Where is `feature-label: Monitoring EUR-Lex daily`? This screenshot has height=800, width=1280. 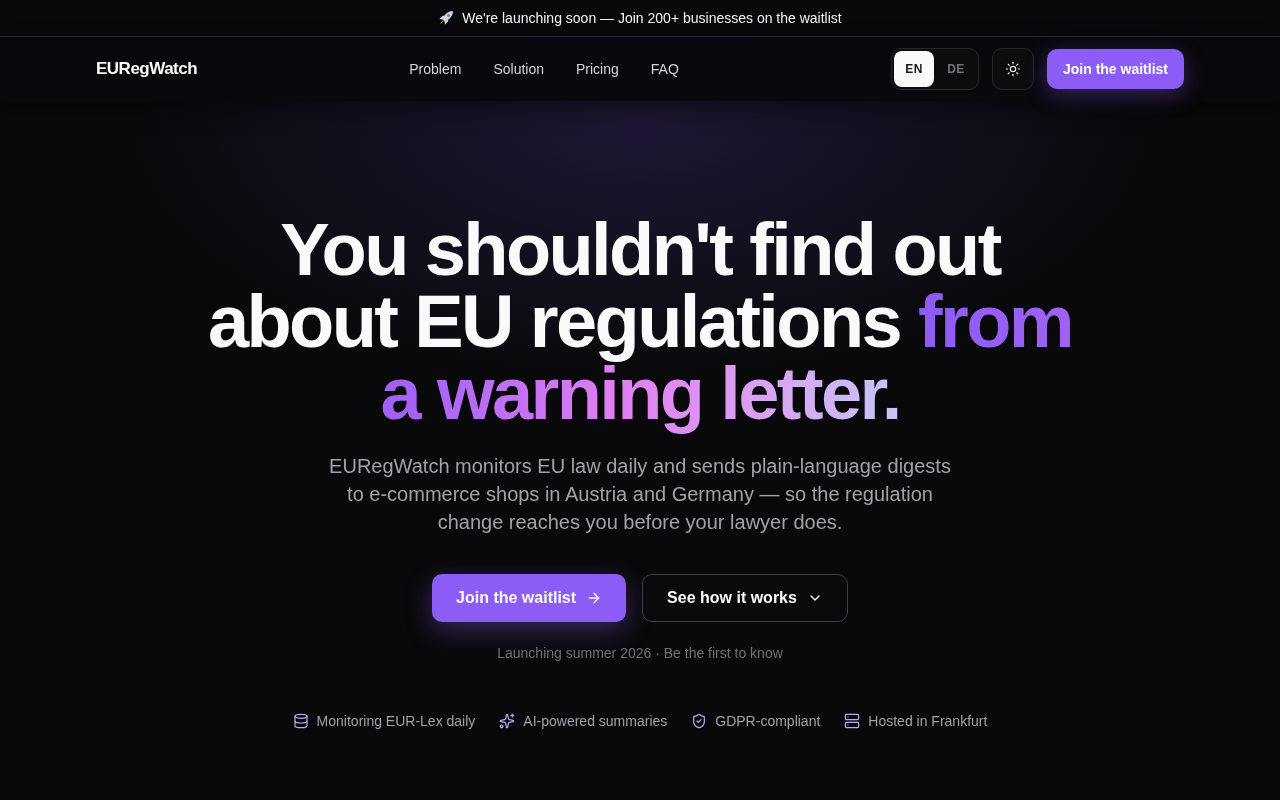
feature-label: Monitoring EUR-Lex daily is located at coordinates (396, 721).